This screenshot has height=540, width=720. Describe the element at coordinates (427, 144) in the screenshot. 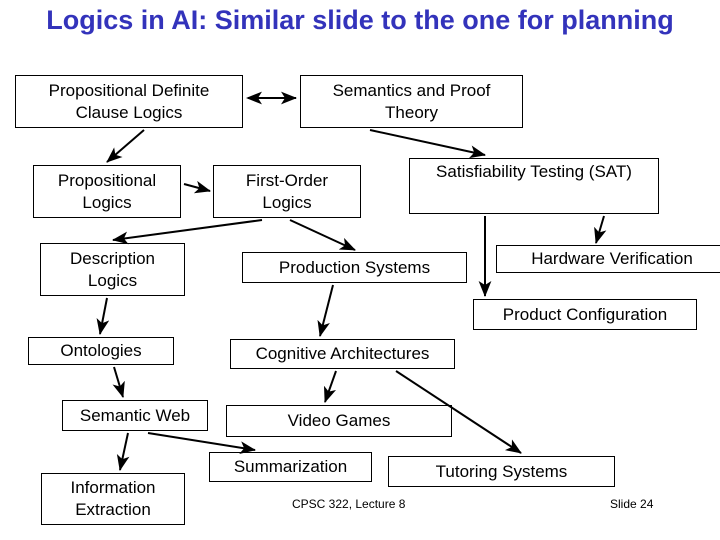

I see `edge-semproof-sat` at that location.